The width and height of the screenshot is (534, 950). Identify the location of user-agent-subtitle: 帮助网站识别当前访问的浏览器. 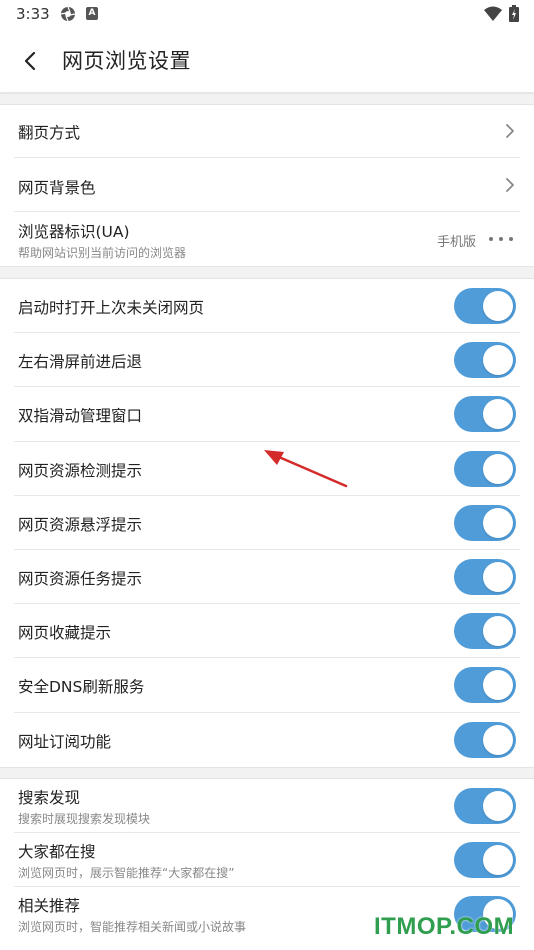
(102, 253).